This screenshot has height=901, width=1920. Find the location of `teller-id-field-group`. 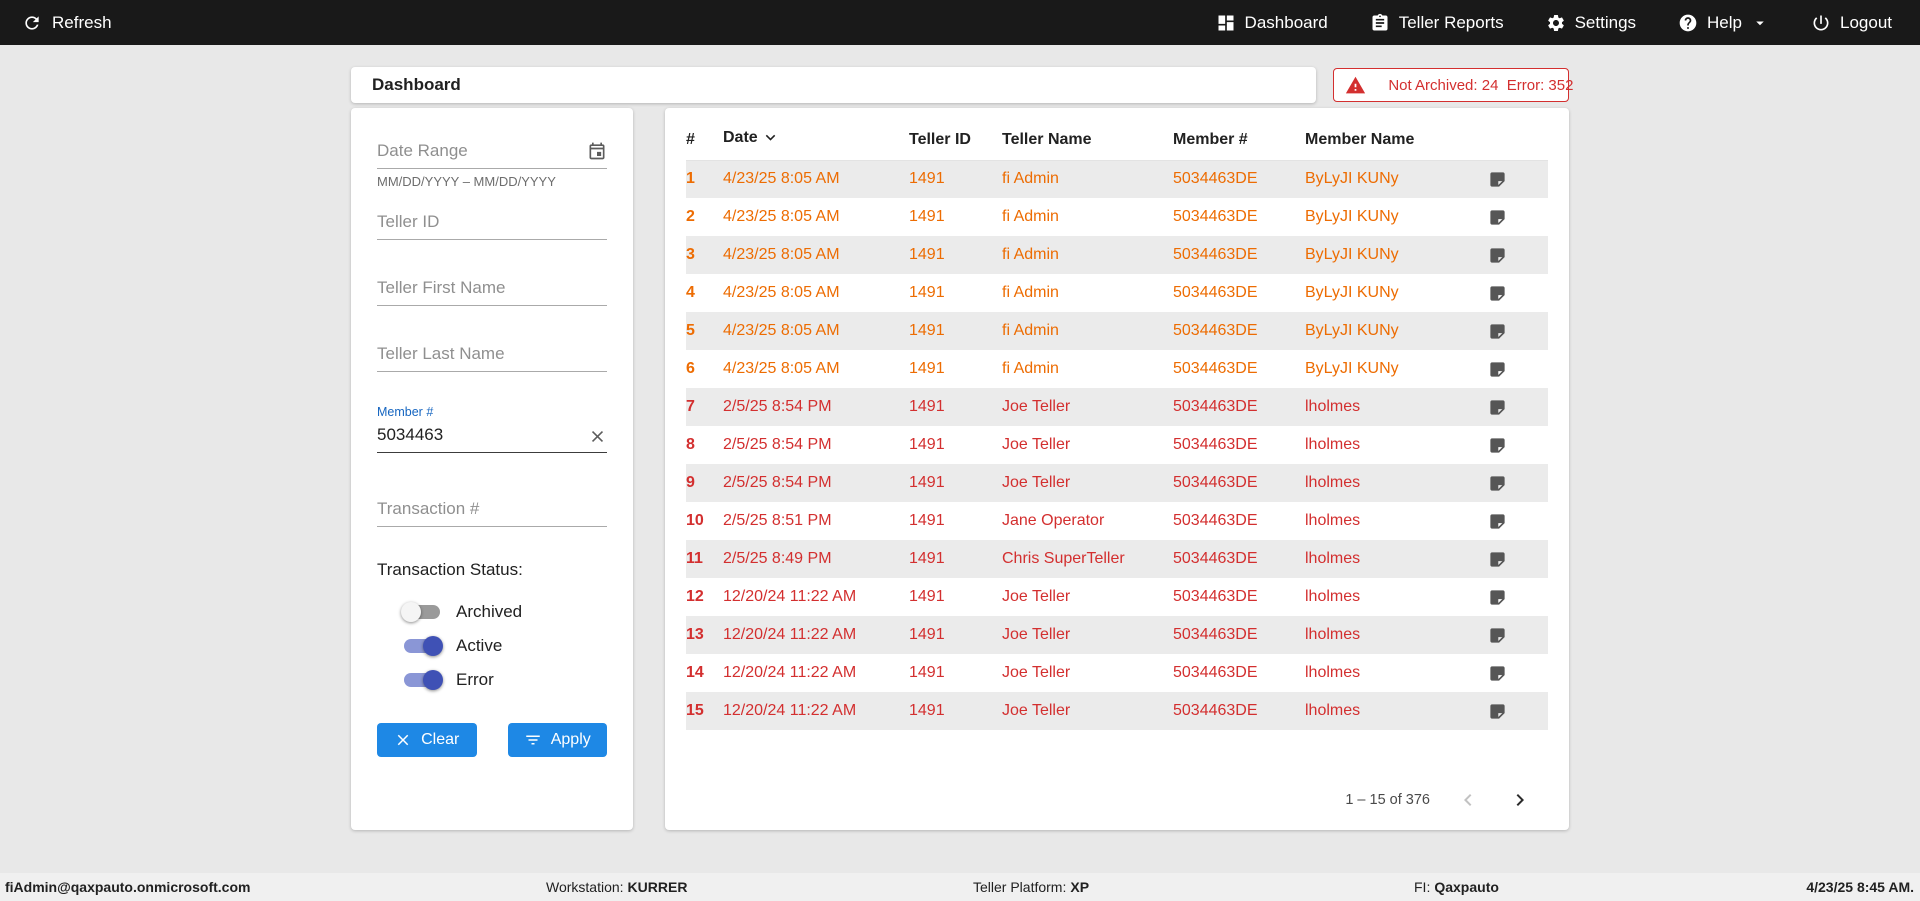

teller-id-field-group is located at coordinates (492, 223).